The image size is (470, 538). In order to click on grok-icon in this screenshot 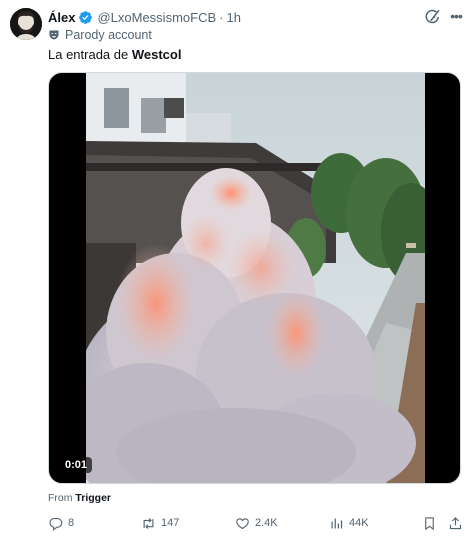, I will do `click(433, 17)`.